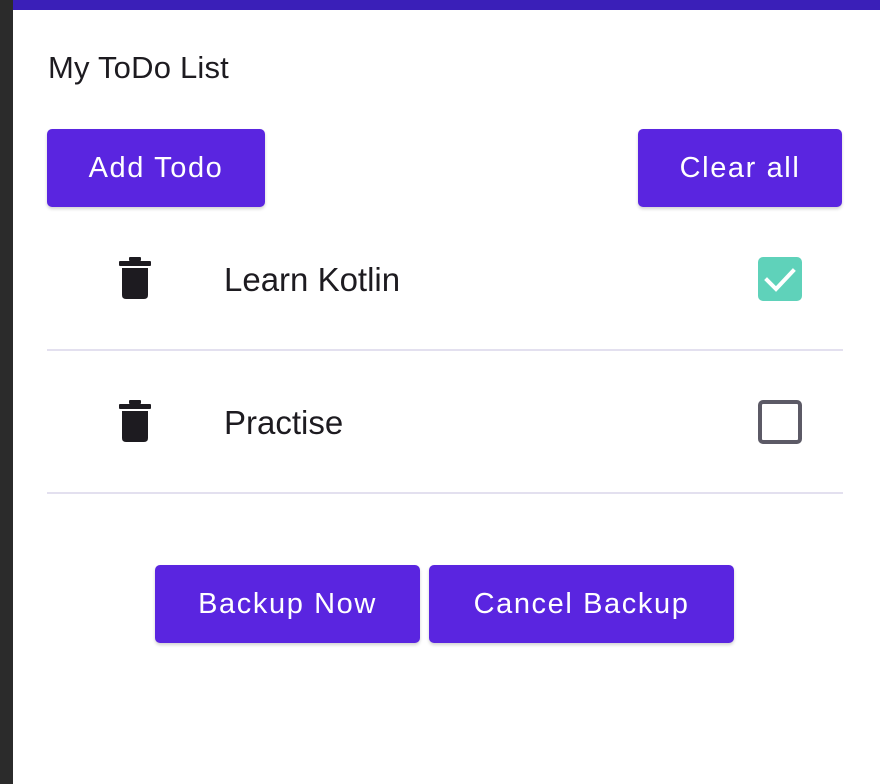 The image size is (880, 784). Describe the element at coordinates (446, 5) in the screenshot. I see `status-bar` at that location.